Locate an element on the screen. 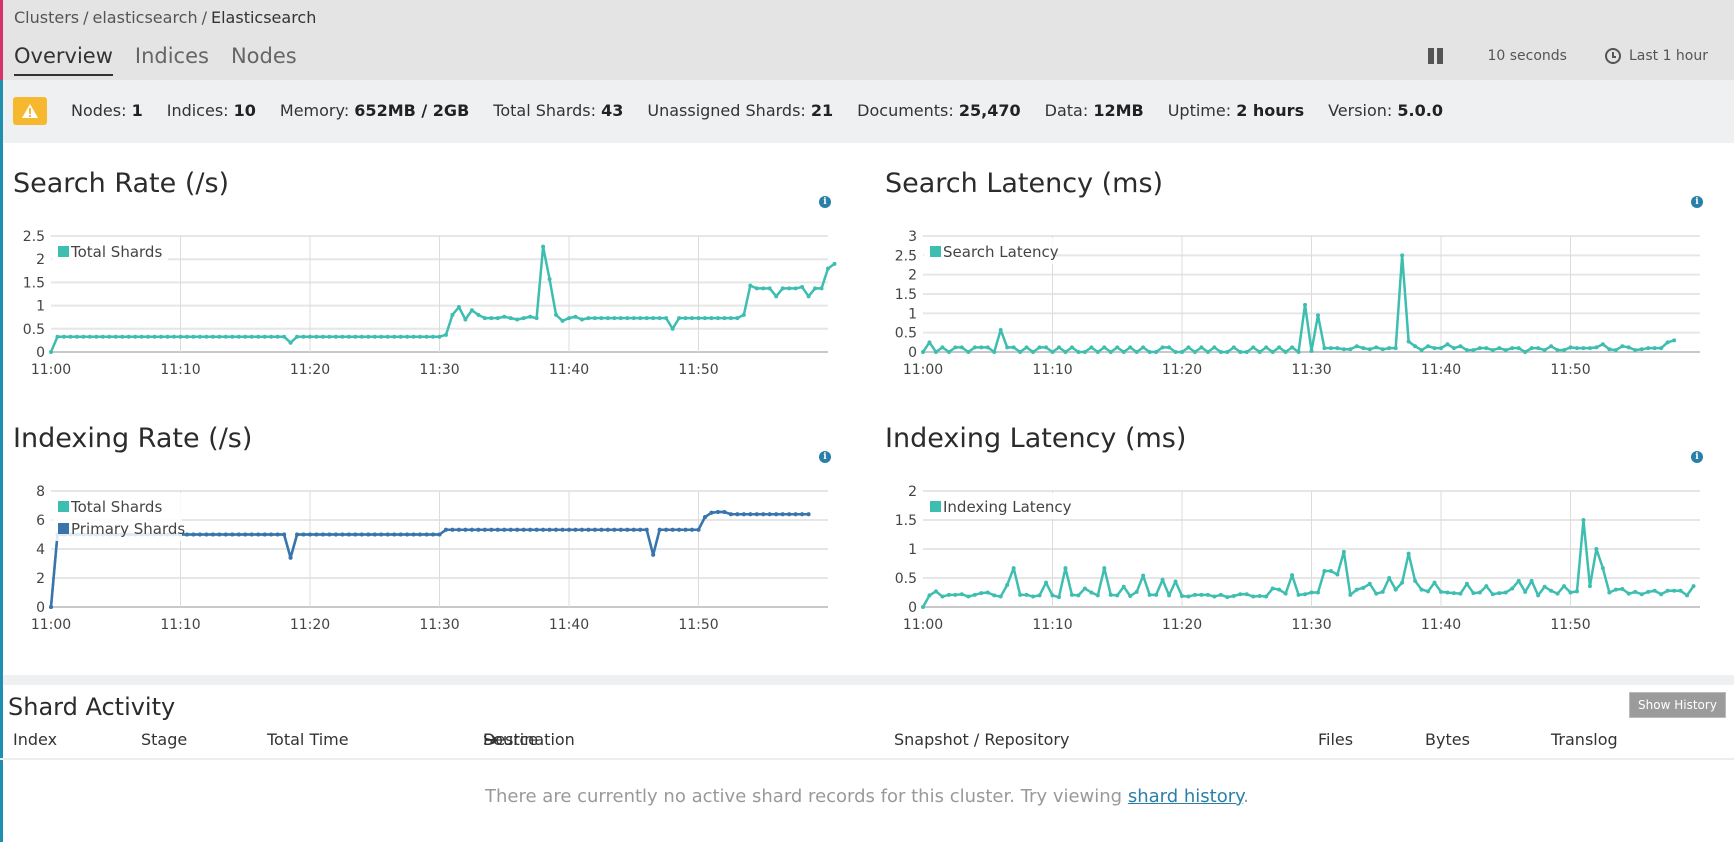 This screenshot has height=842, width=1734. series-line is located at coordinates (1298, 304).